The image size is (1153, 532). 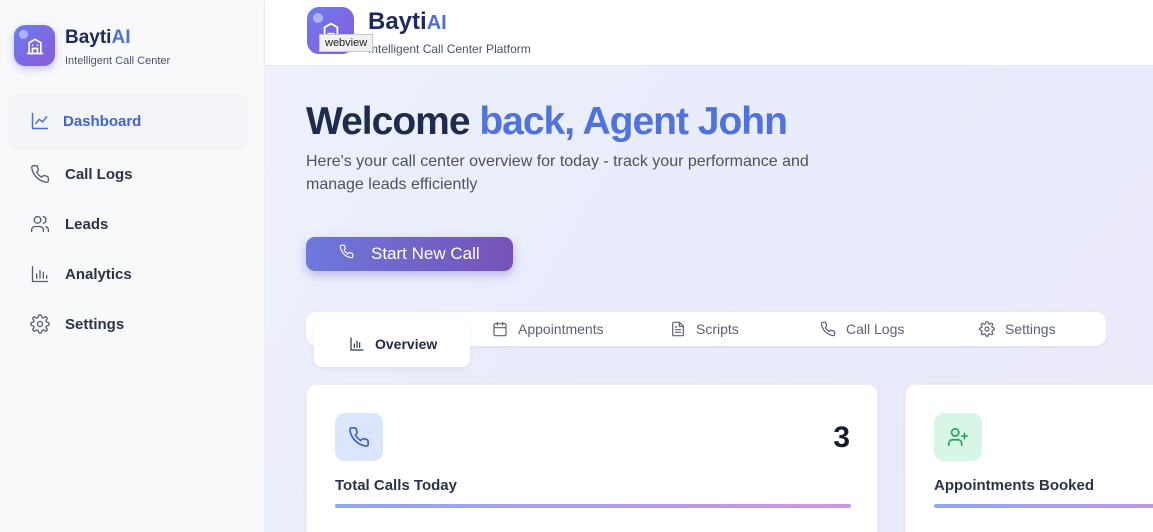 I want to click on calendar-icon, so click(x=500, y=329).